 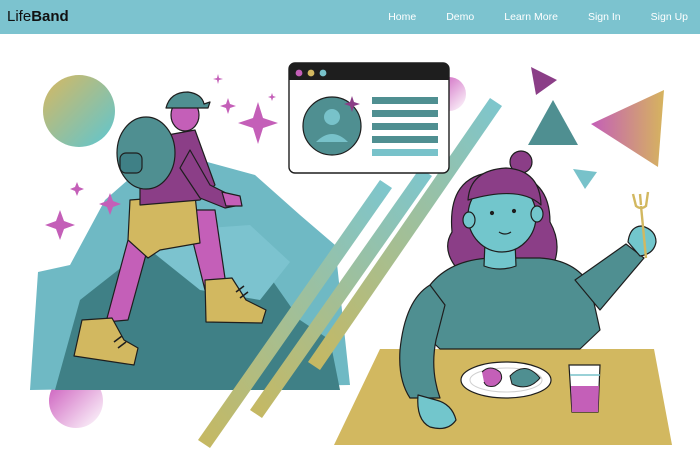 What do you see at coordinates (596, 128) in the screenshot?
I see `triangle-icon` at bounding box center [596, 128].